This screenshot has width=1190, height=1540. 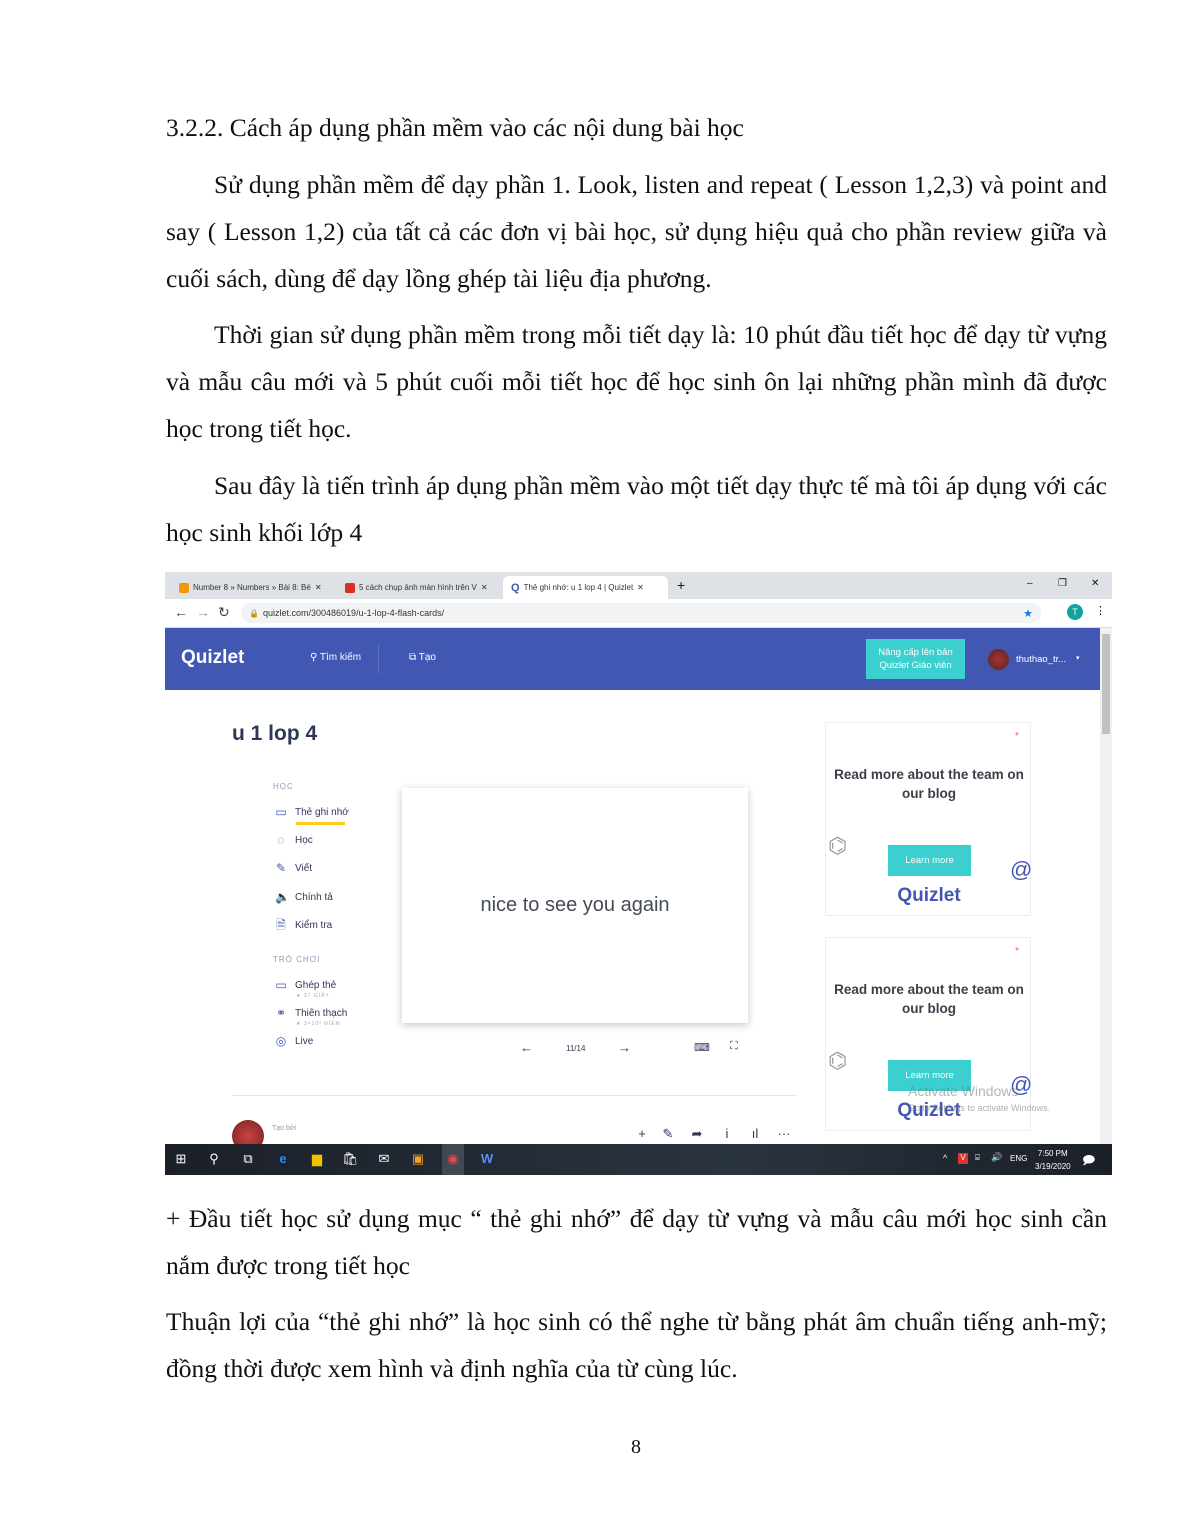 What do you see at coordinates (697, 1134) in the screenshot?
I see `share-icon: ➦` at bounding box center [697, 1134].